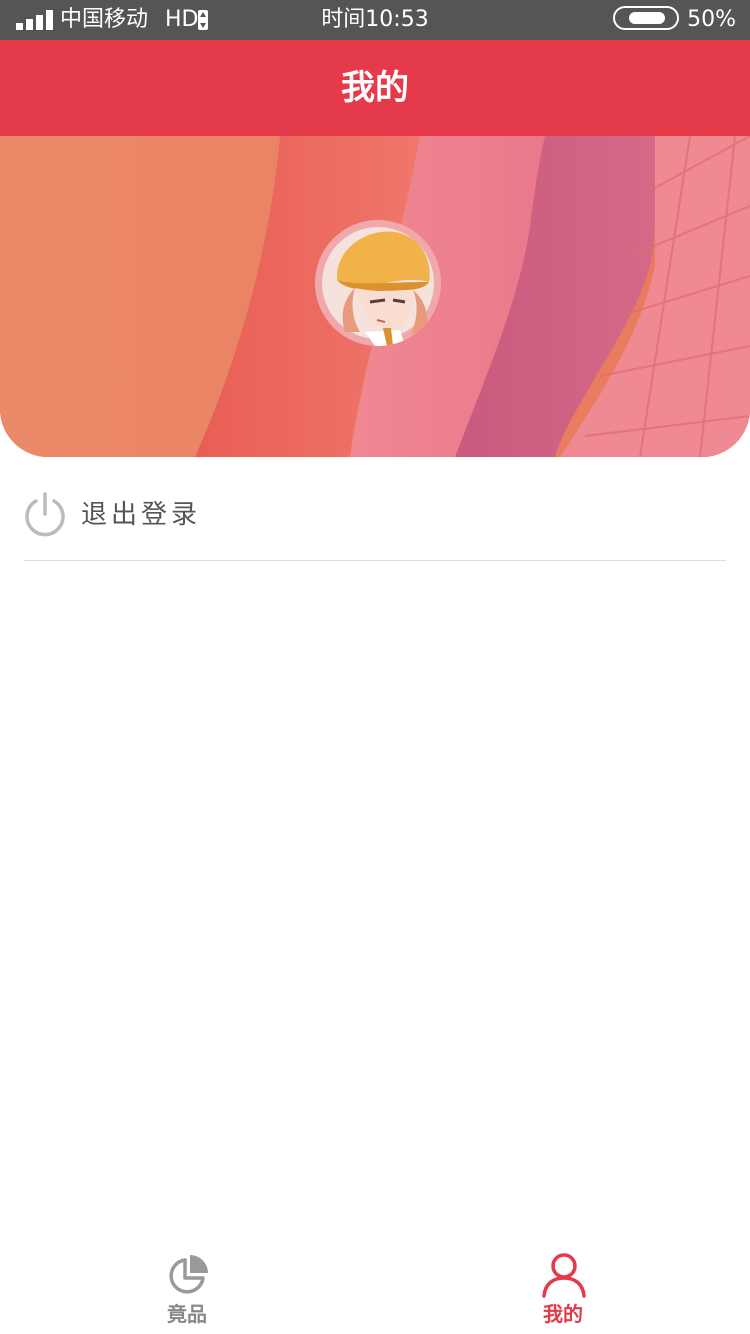 This screenshot has height=1334, width=750. Describe the element at coordinates (203, 20) in the screenshot. I see `data-transfer-icon` at that location.